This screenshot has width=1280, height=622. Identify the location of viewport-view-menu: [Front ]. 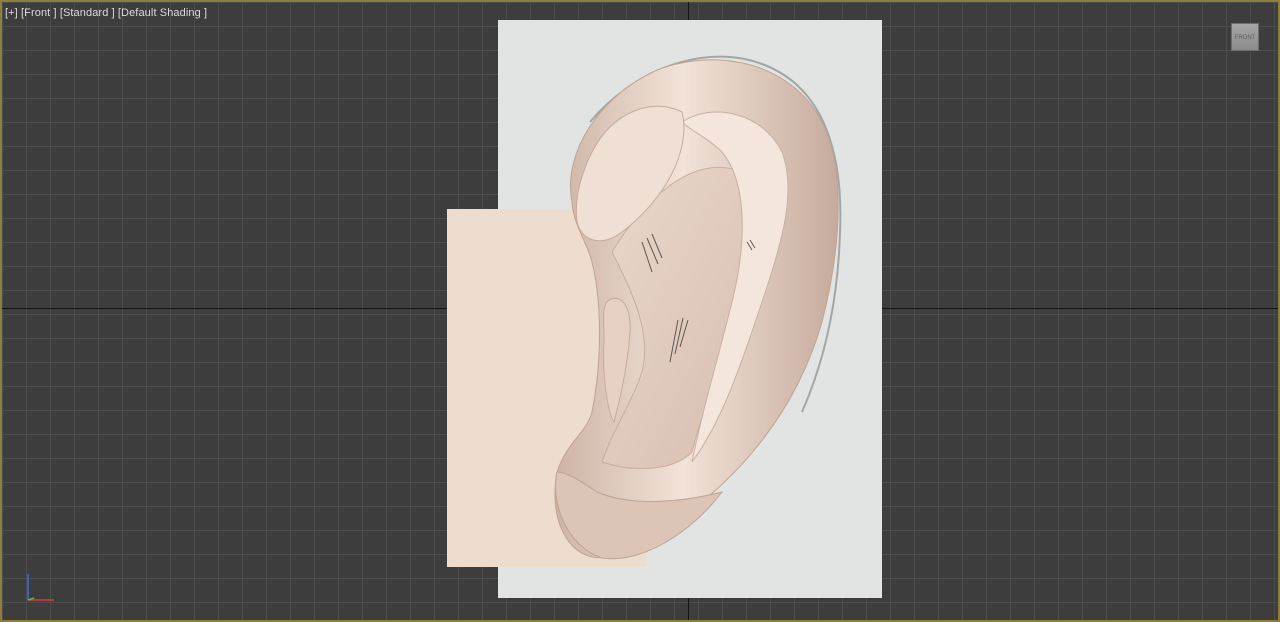
(39, 13).